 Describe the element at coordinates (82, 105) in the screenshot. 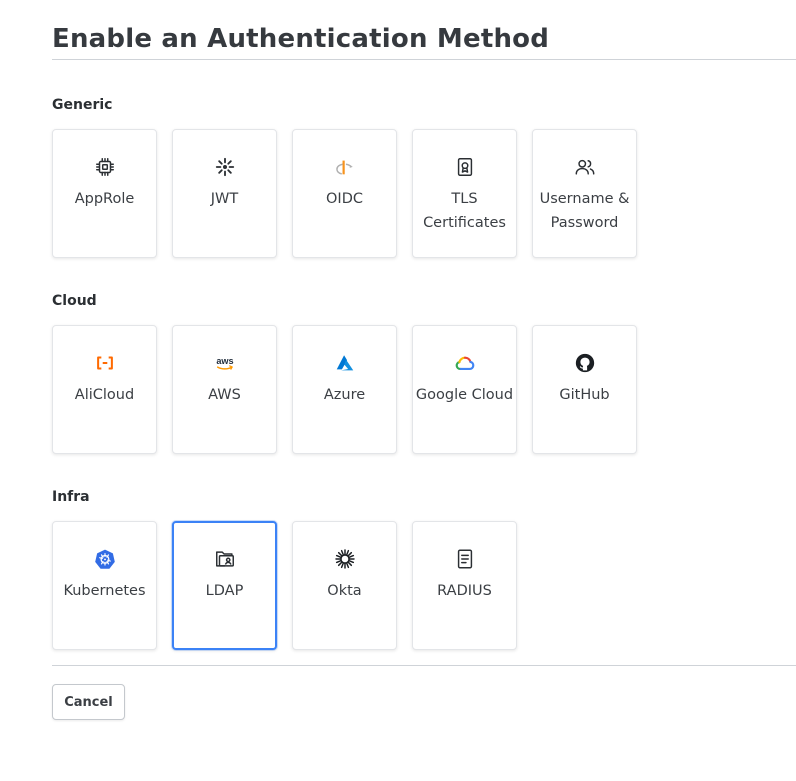

I see `section-label-generic: Generic` at that location.